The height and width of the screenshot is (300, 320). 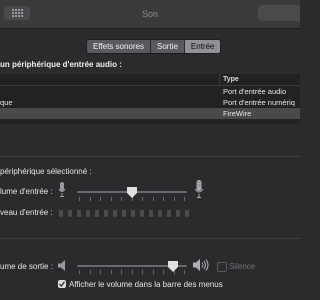 I want to click on table-row-selected: FireWire, so click(x=150, y=113).